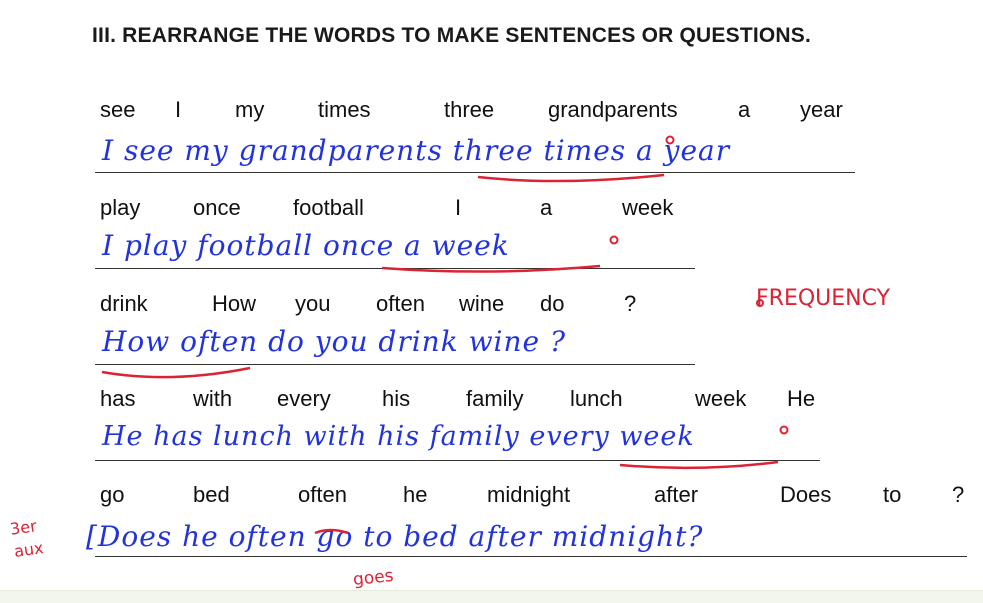  Describe the element at coordinates (395, 536) in the screenshot. I see `handwritten-answer: [Does he often go to bed after midnight?` at that location.